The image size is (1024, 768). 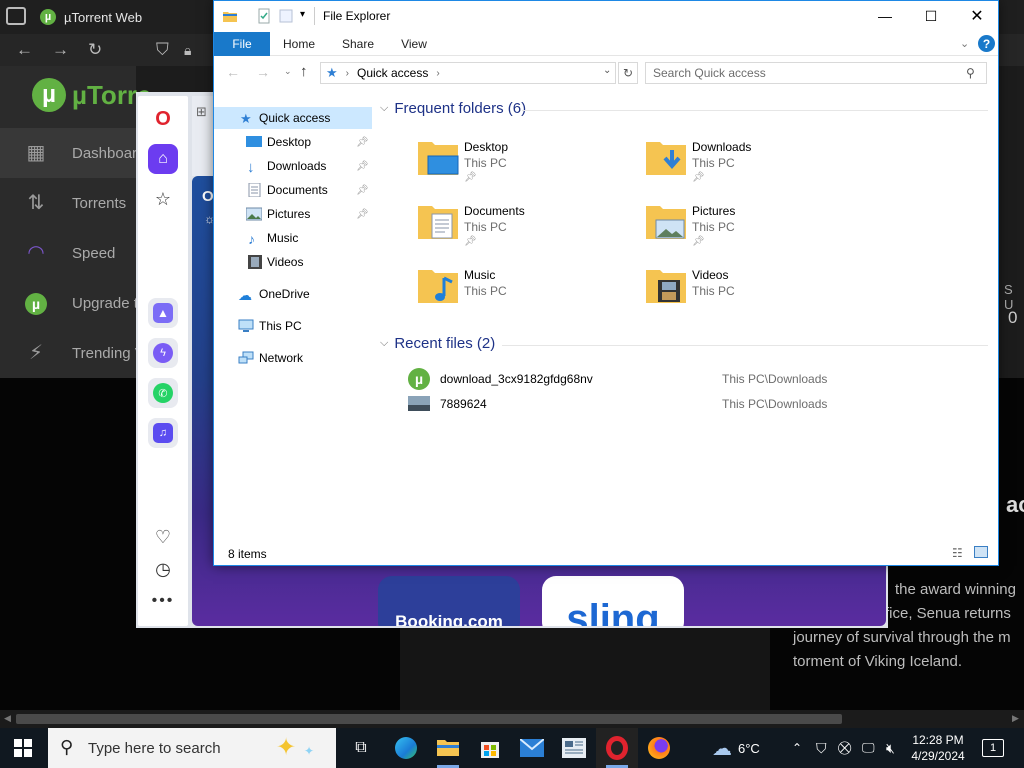 What do you see at coordinates (163, 601) in the screenshot?
I see `more-icon: •••` at bounding box center [163, 601].